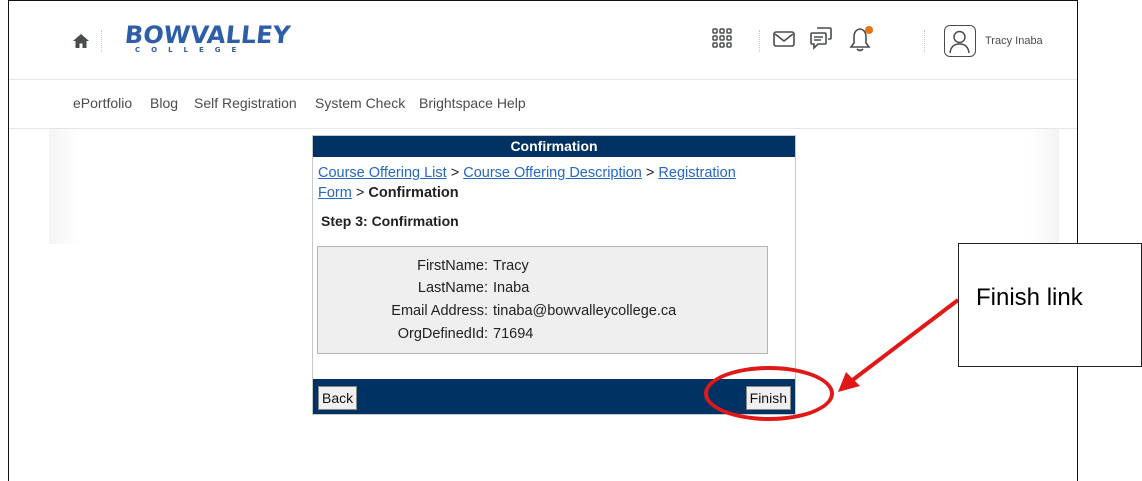  What do you see at coordinates (452, 266) in the screenshot?
I see `detail-label: FirstName:` at bounding box center [452, 266].